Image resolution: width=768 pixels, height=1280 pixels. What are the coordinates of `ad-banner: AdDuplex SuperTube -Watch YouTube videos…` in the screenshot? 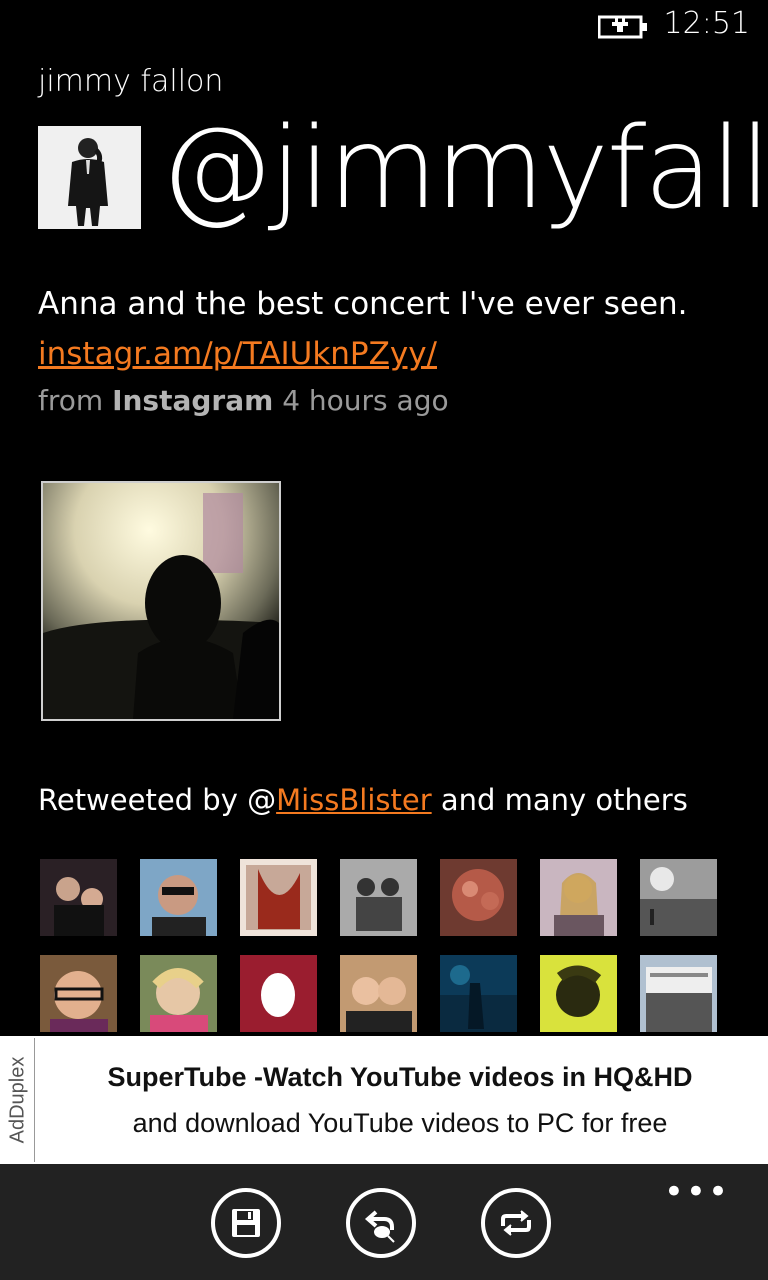 It's located at (384, 1100).